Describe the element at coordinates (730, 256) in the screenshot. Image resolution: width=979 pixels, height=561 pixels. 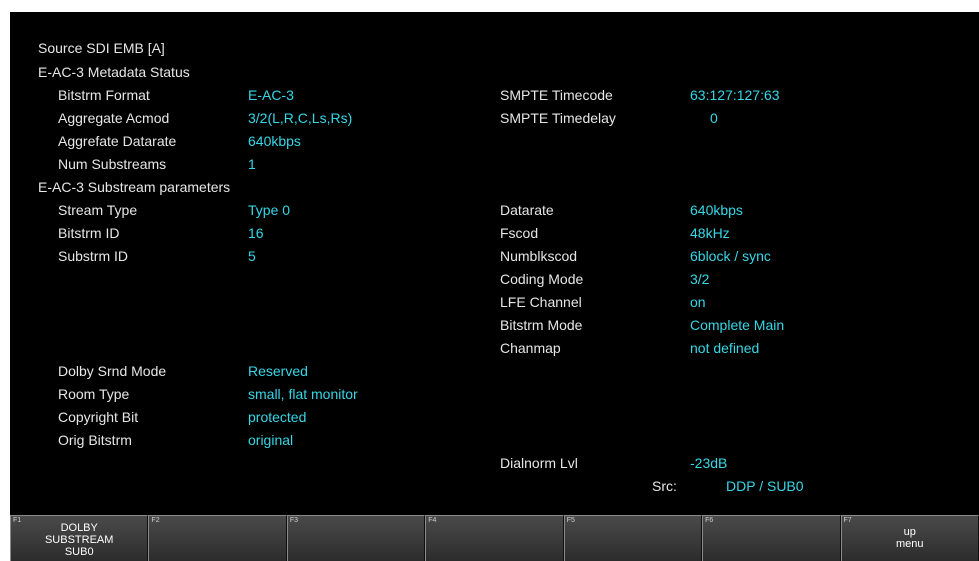
I see `numblkscod-value: 6block / sync` at that location.